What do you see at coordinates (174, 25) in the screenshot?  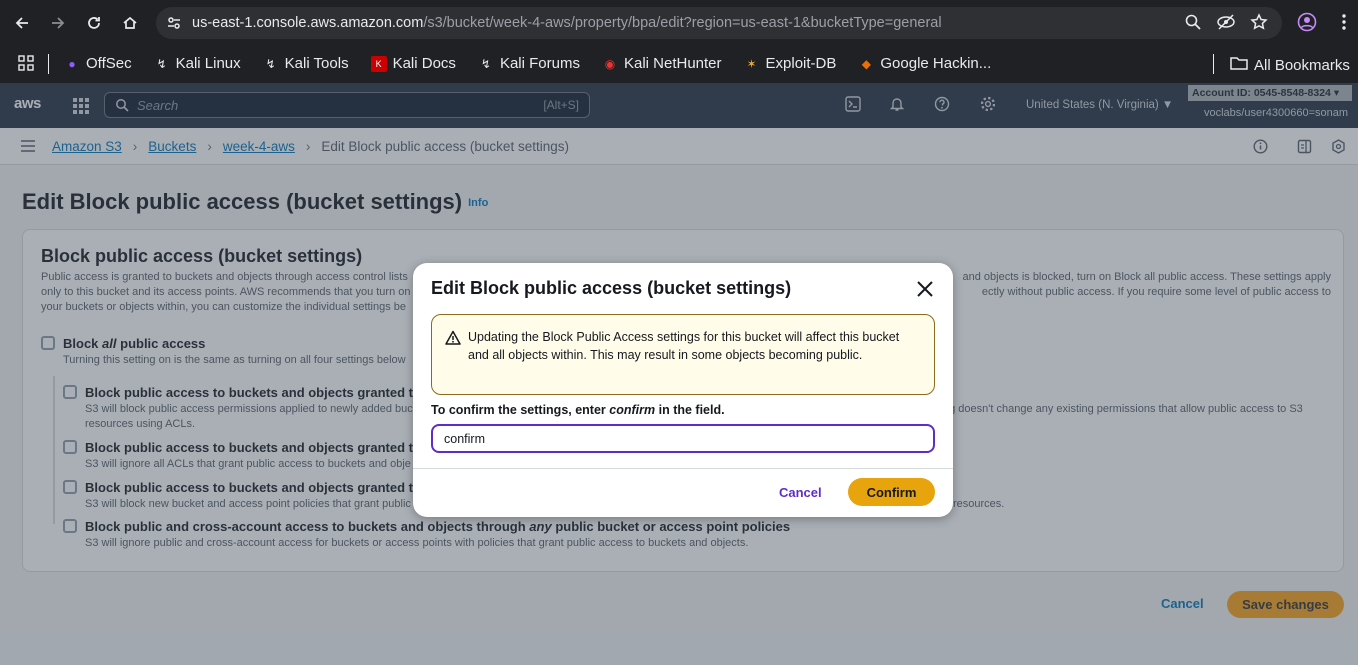 I see `site-settings-icon` at bounding box center [174, 25].